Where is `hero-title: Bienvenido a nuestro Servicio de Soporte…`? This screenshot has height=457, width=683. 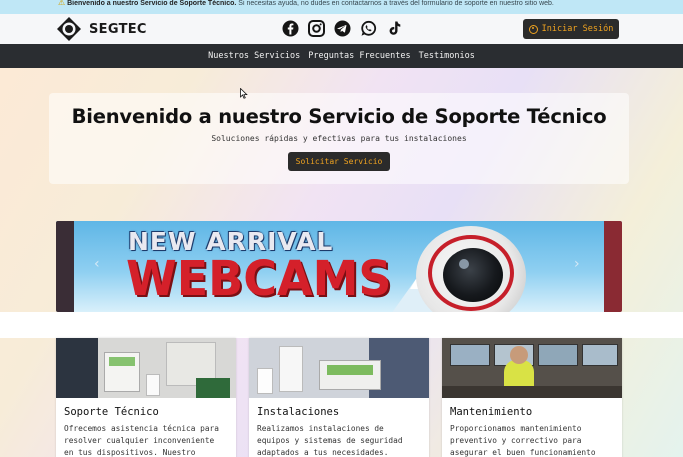 hero-title: Bienvenido a nuestro Servicio de Soporte… is located at coordinates (339, 116).